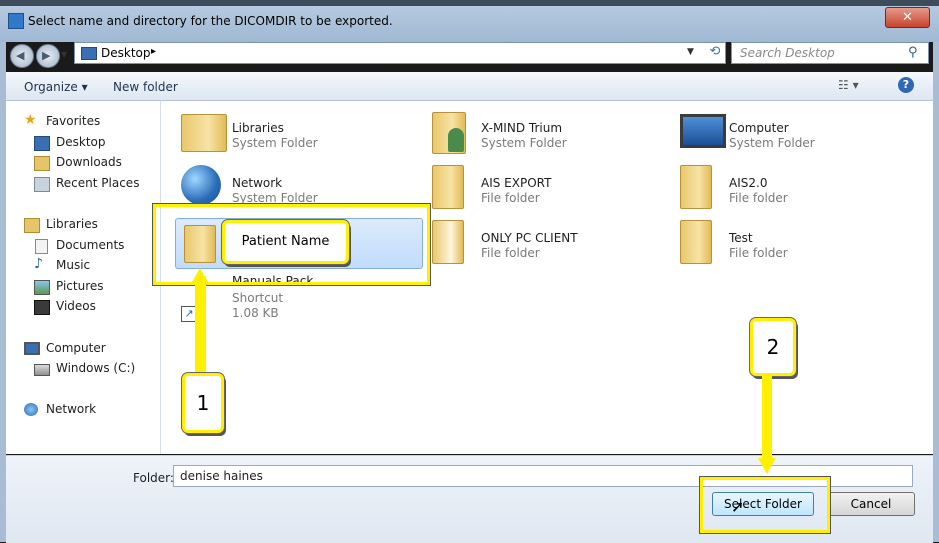 This screenshot has width=939, height=543. I want to click on search-placeholder: Search Desktop, so click(787, 53).